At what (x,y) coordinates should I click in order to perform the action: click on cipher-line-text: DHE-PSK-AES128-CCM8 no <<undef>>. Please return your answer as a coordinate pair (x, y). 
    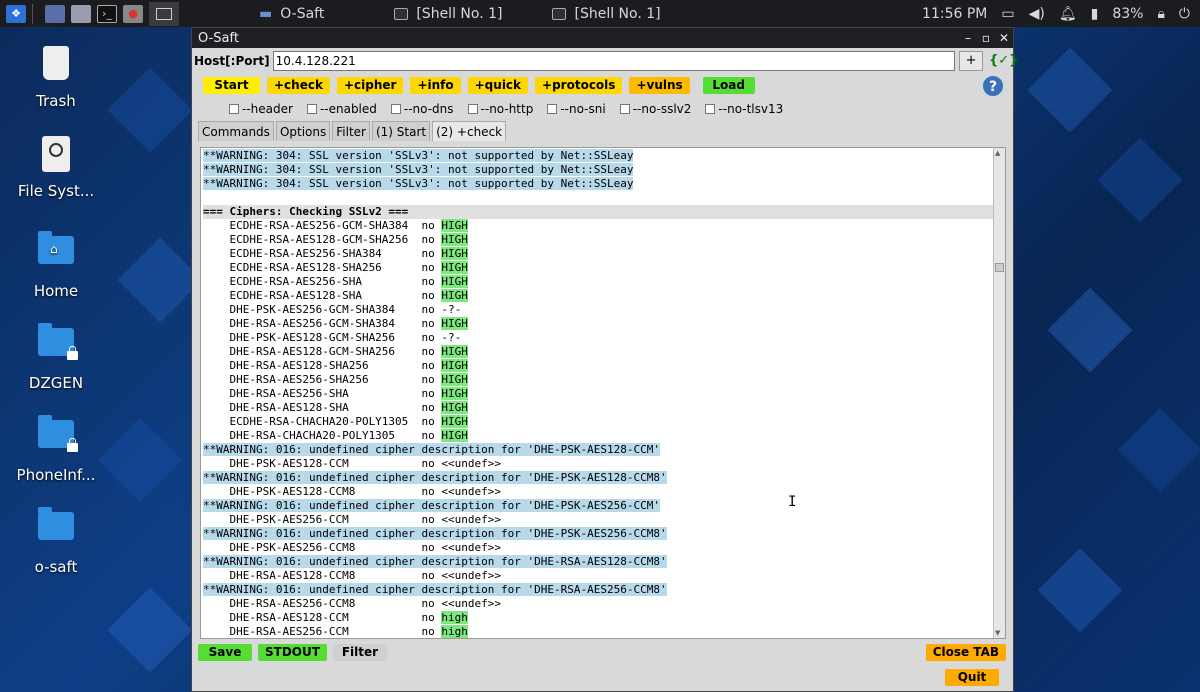
    Looking at the image, I should click on (352, 491).